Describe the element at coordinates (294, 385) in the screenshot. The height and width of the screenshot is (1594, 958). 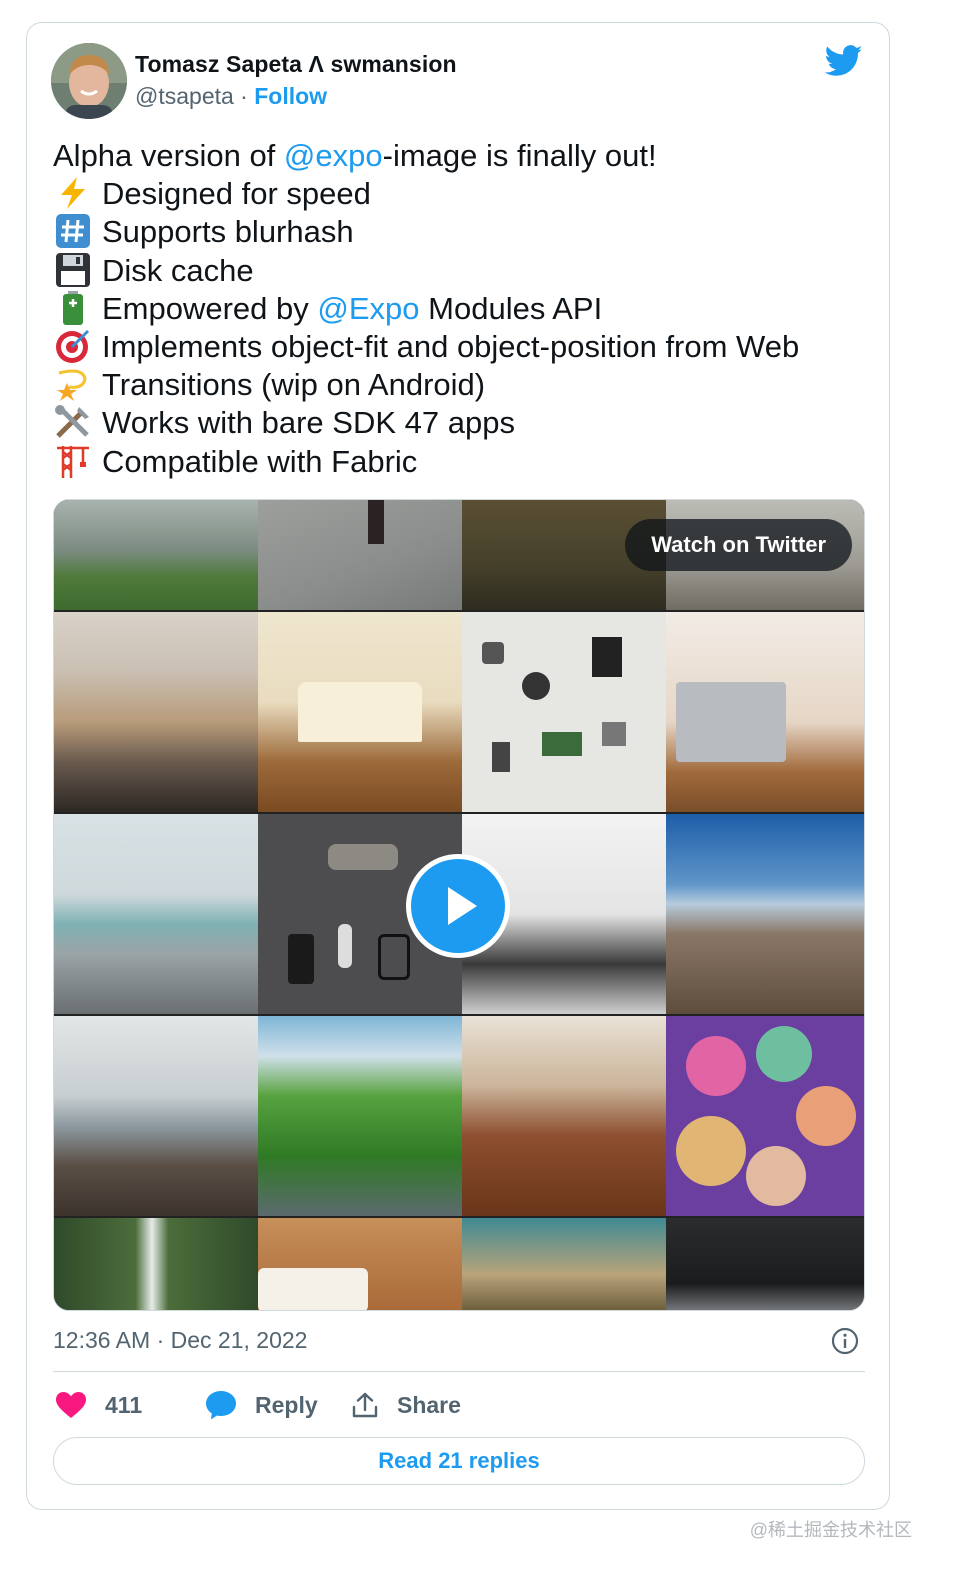
I see `feature-text: Transitions (wip on Android)` at that location.